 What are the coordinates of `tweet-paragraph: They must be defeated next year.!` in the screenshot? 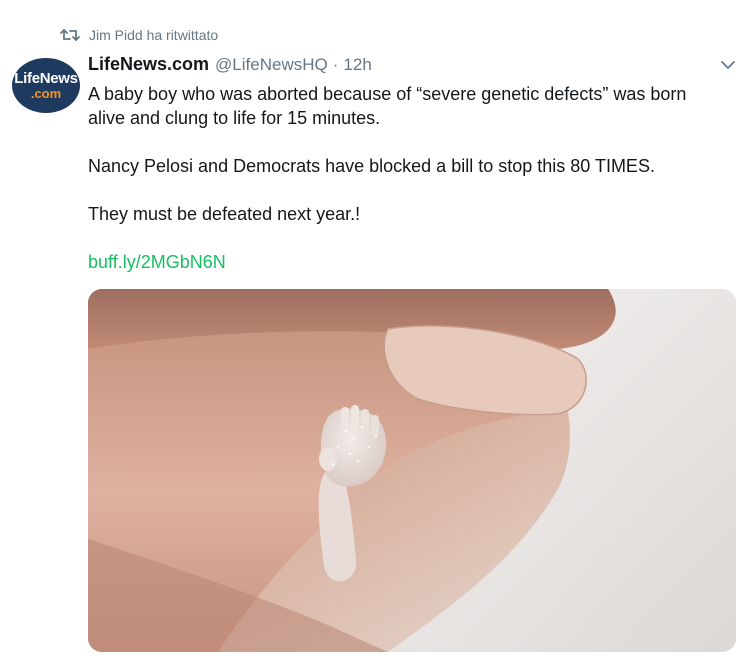 It's located at (224, 214).